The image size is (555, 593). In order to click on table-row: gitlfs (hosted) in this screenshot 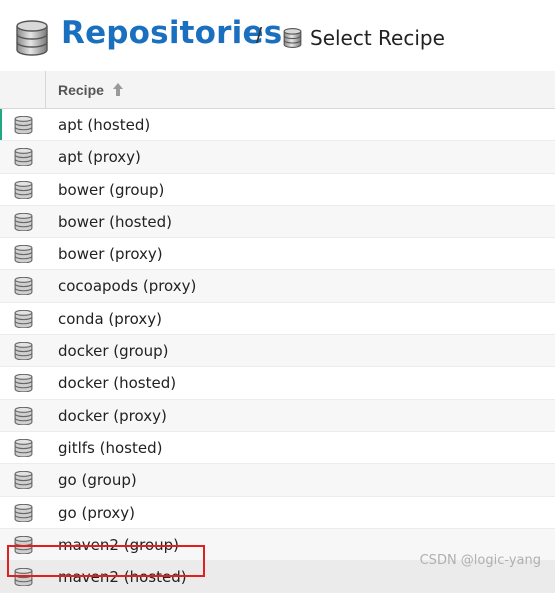, I will do `click(277, 448)`.